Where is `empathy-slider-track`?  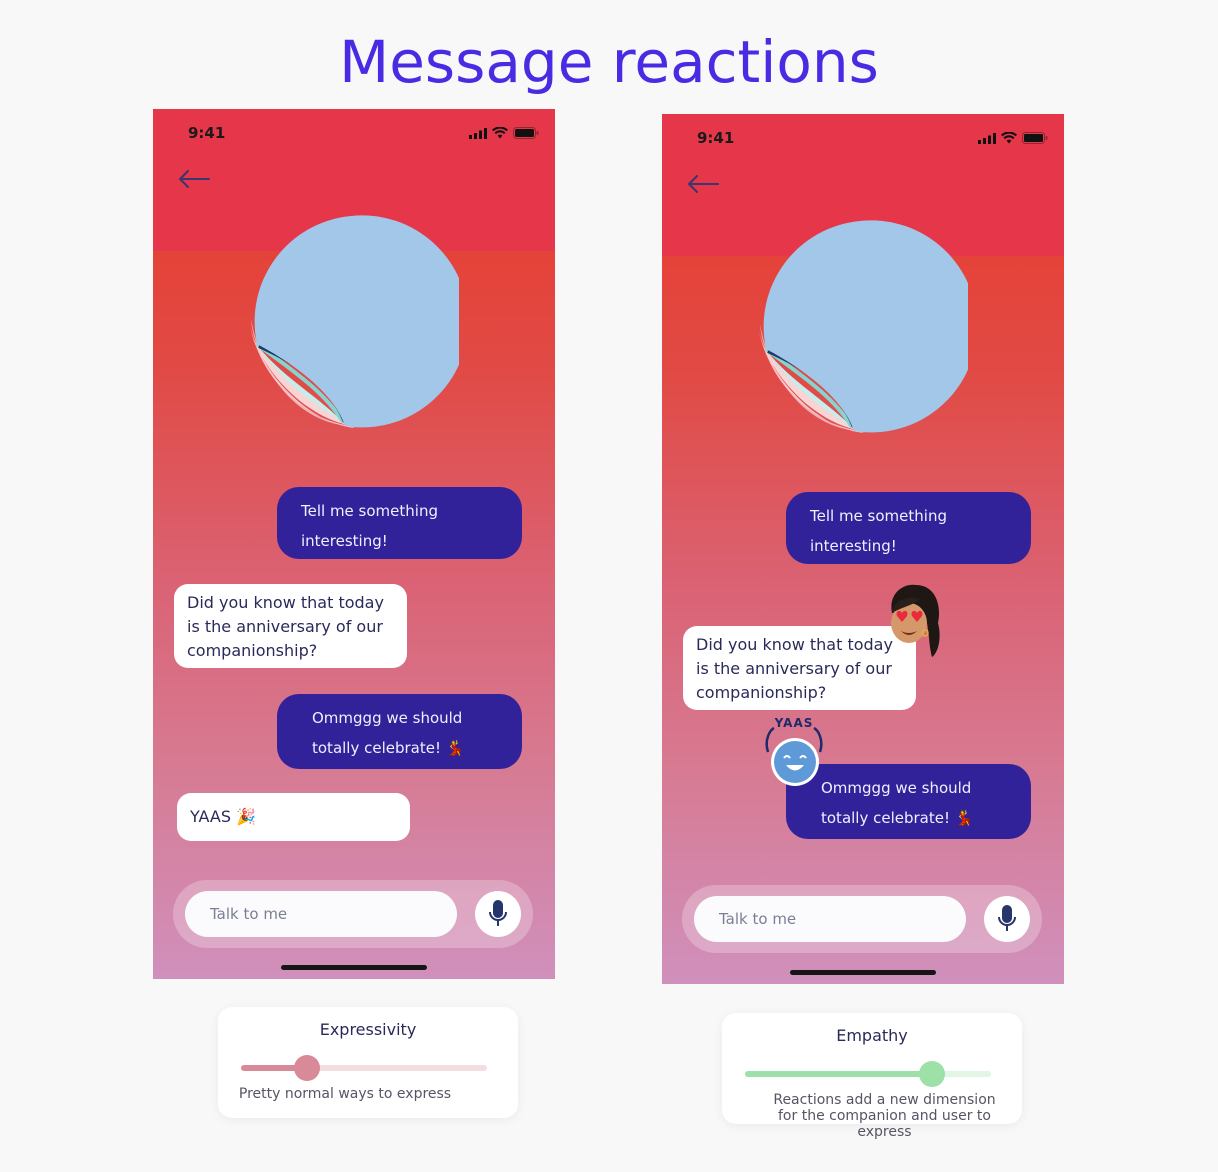
empathy-slider-track is located at coordinates (868, 1074).